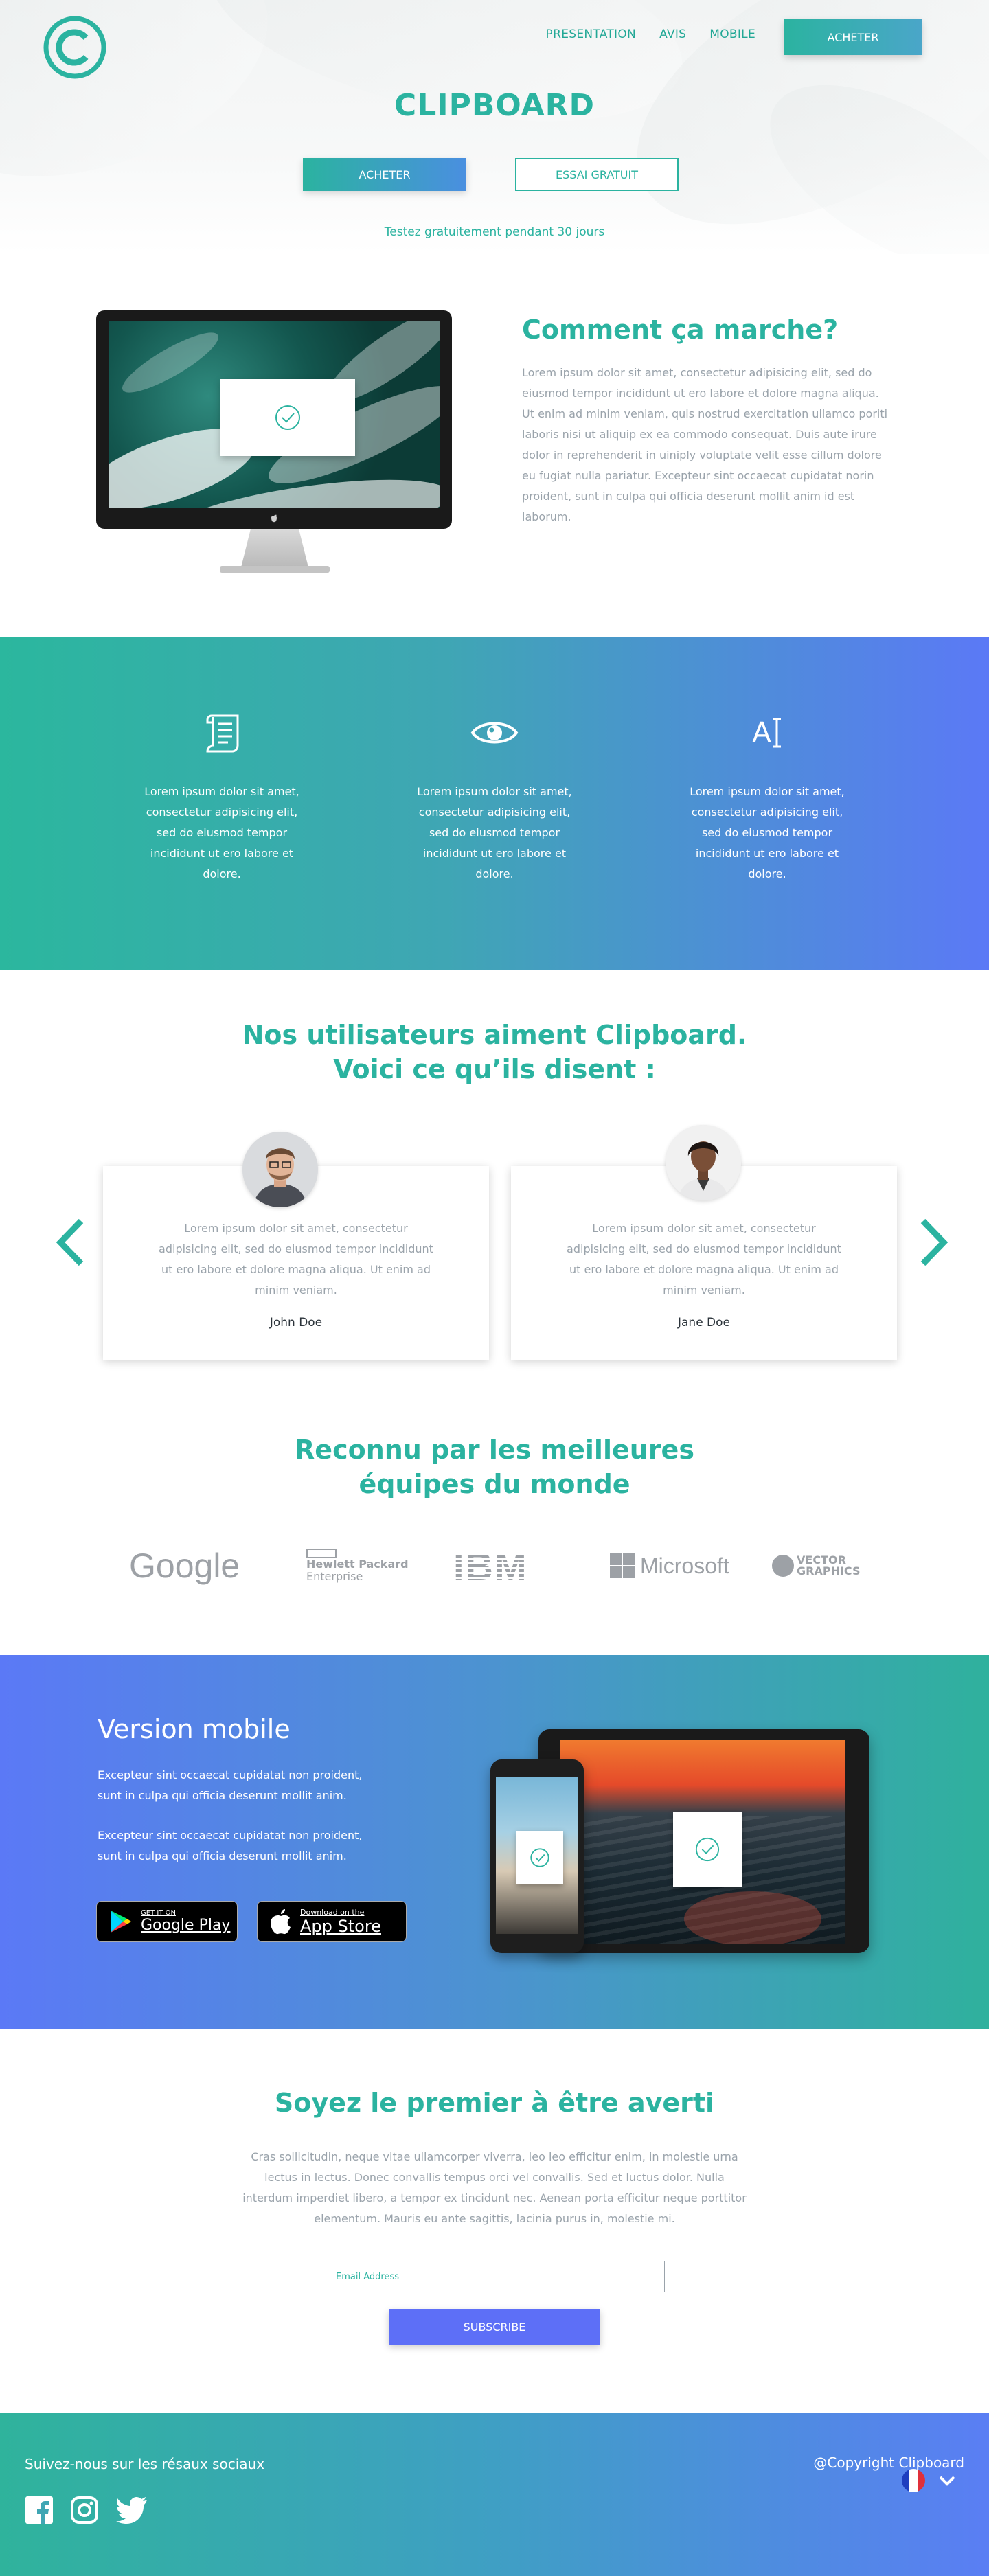 This screenshot has width=989, height=2576. What do you see at coordinates (494, 1450) in the screenshot?
I see `brands-title-line1: Reconnu par les meilleures` at bounding box center [494, 1450].